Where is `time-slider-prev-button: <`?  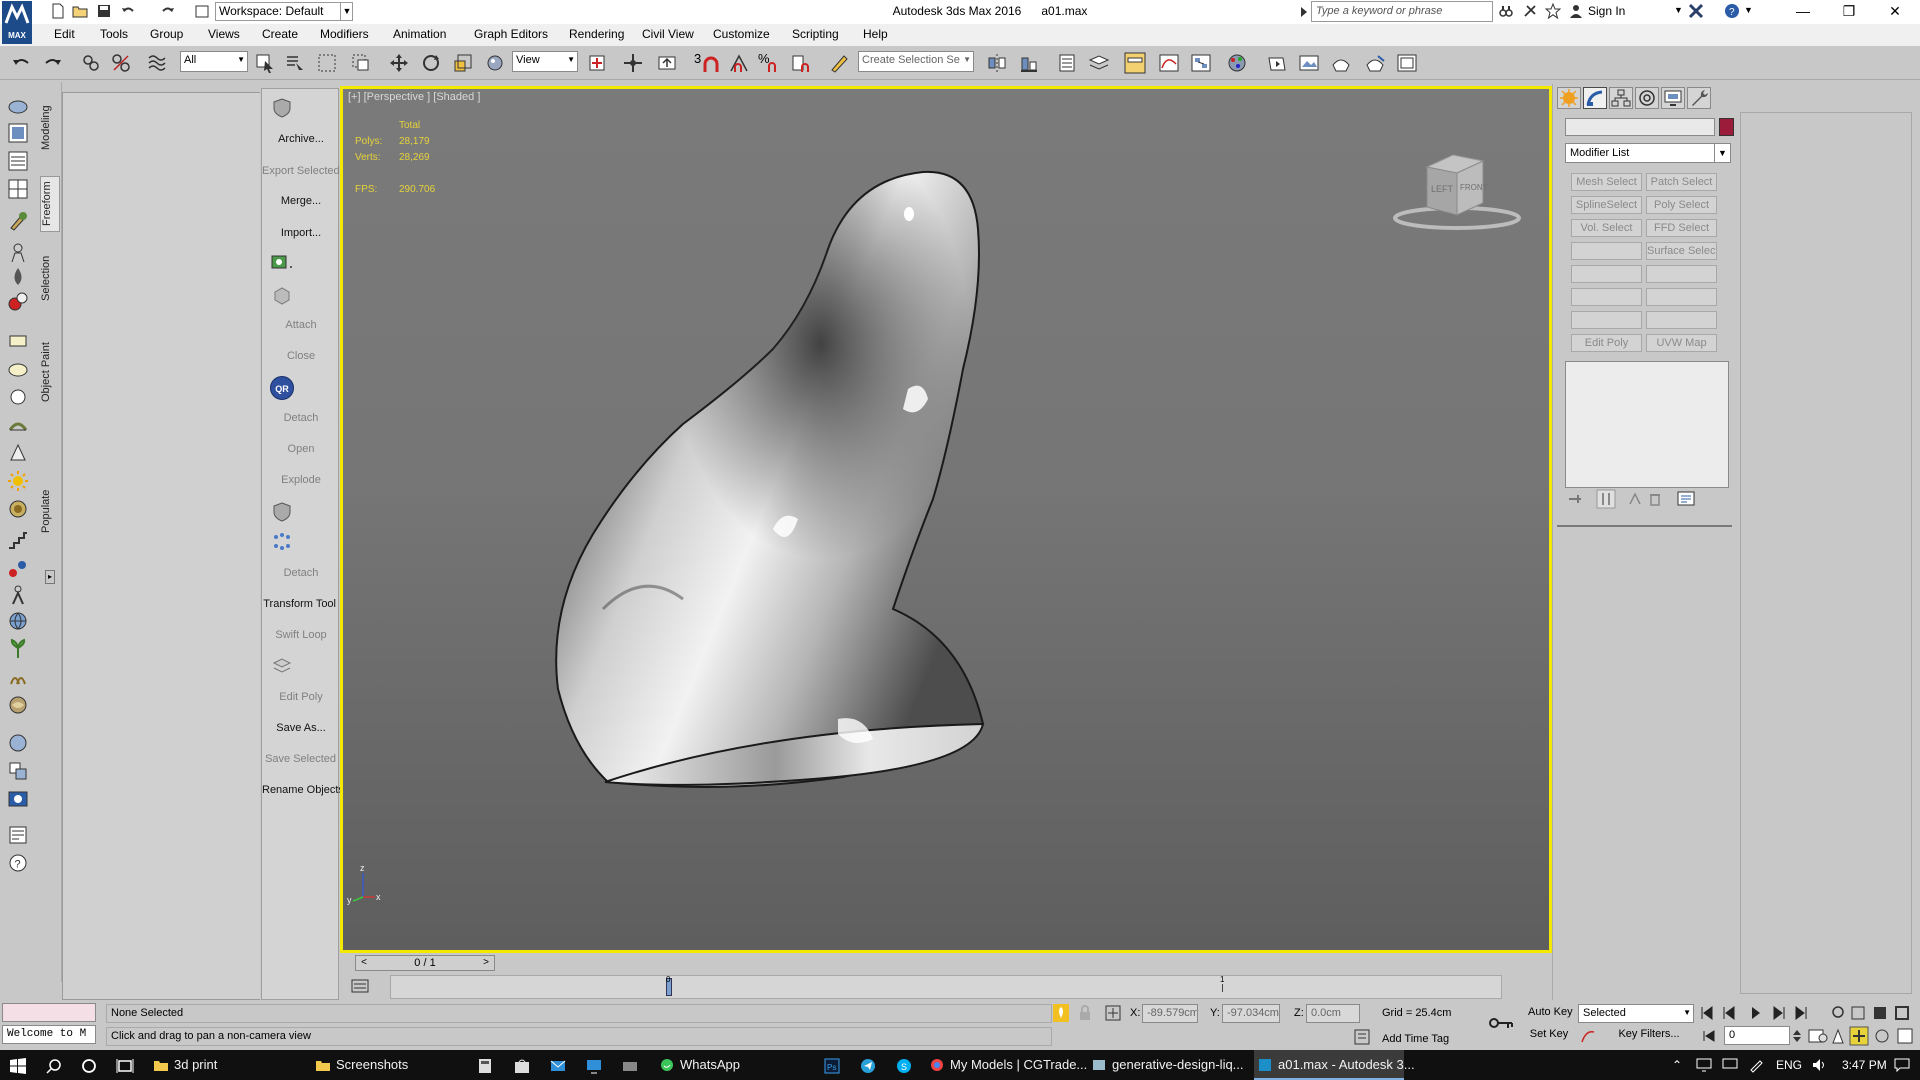 time-slider-prev-button: < is located at coordinates (364, 963).